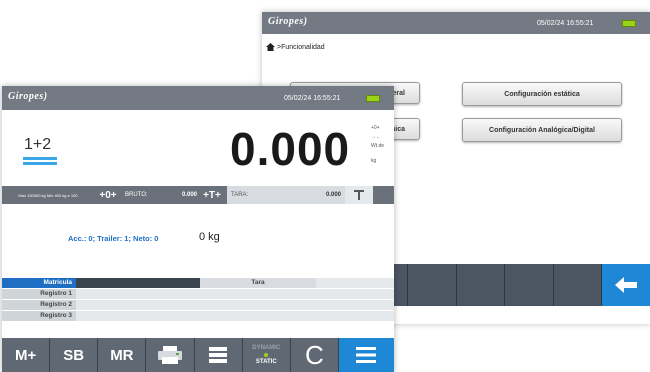  I want to click on dynamic-label: DYNAMIC, so click(266, 348).